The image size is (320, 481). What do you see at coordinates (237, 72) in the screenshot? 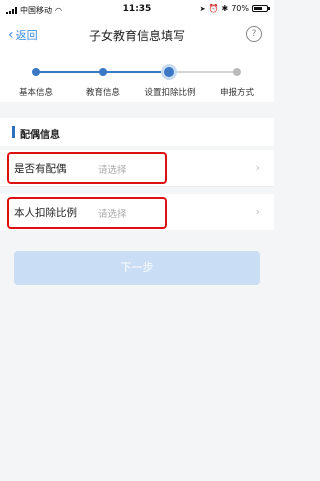
I see `step-dot-declaration-method` at bounding box center [237, 72].